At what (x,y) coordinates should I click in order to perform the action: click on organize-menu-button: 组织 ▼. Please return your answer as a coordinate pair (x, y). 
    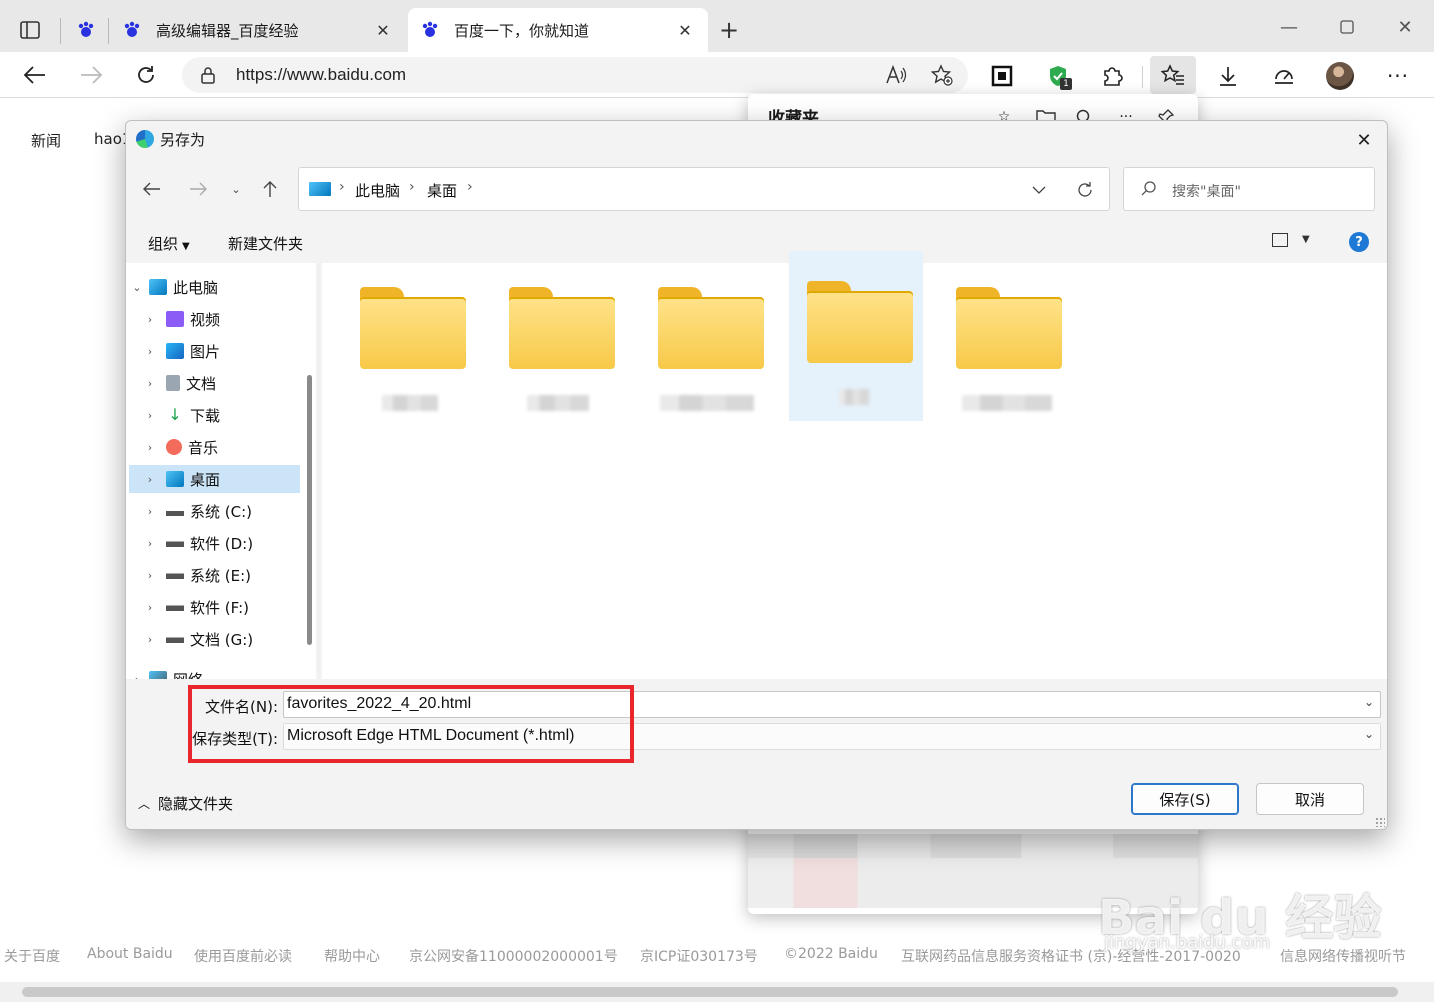
    Looking at the image, I should click on (169, 243).